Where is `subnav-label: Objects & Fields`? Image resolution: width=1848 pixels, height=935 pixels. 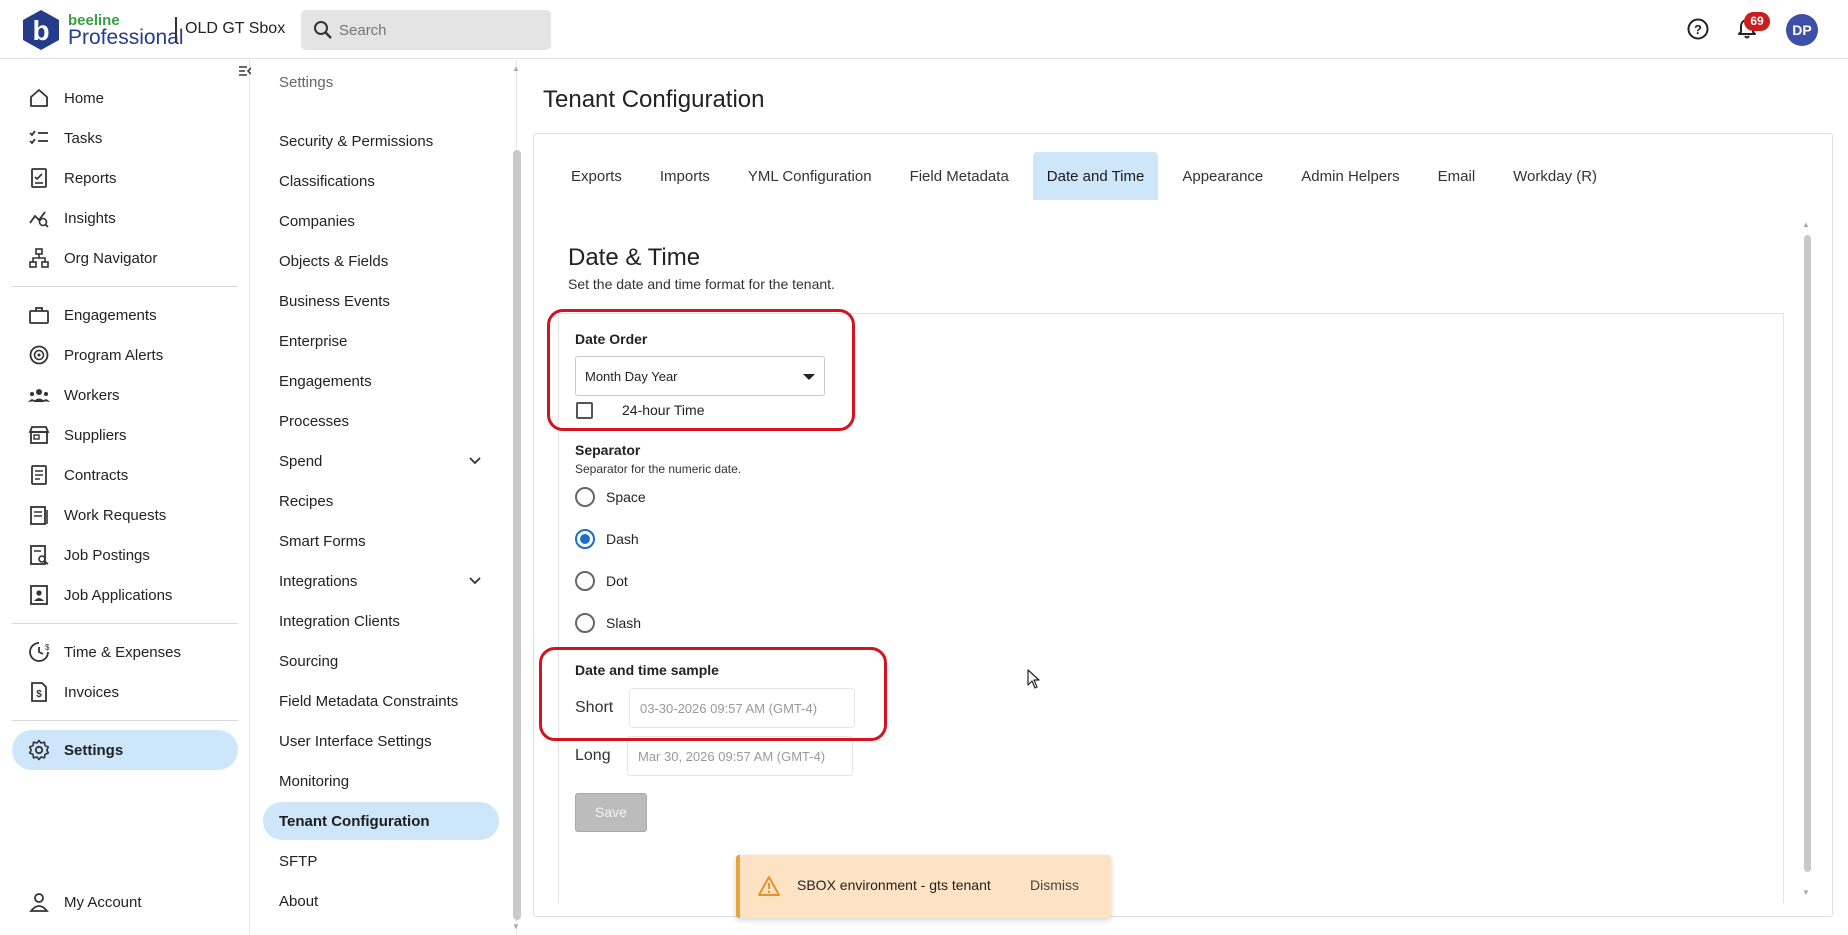
subnav-label: Objects & Fields is located at coordinates (334, 261).